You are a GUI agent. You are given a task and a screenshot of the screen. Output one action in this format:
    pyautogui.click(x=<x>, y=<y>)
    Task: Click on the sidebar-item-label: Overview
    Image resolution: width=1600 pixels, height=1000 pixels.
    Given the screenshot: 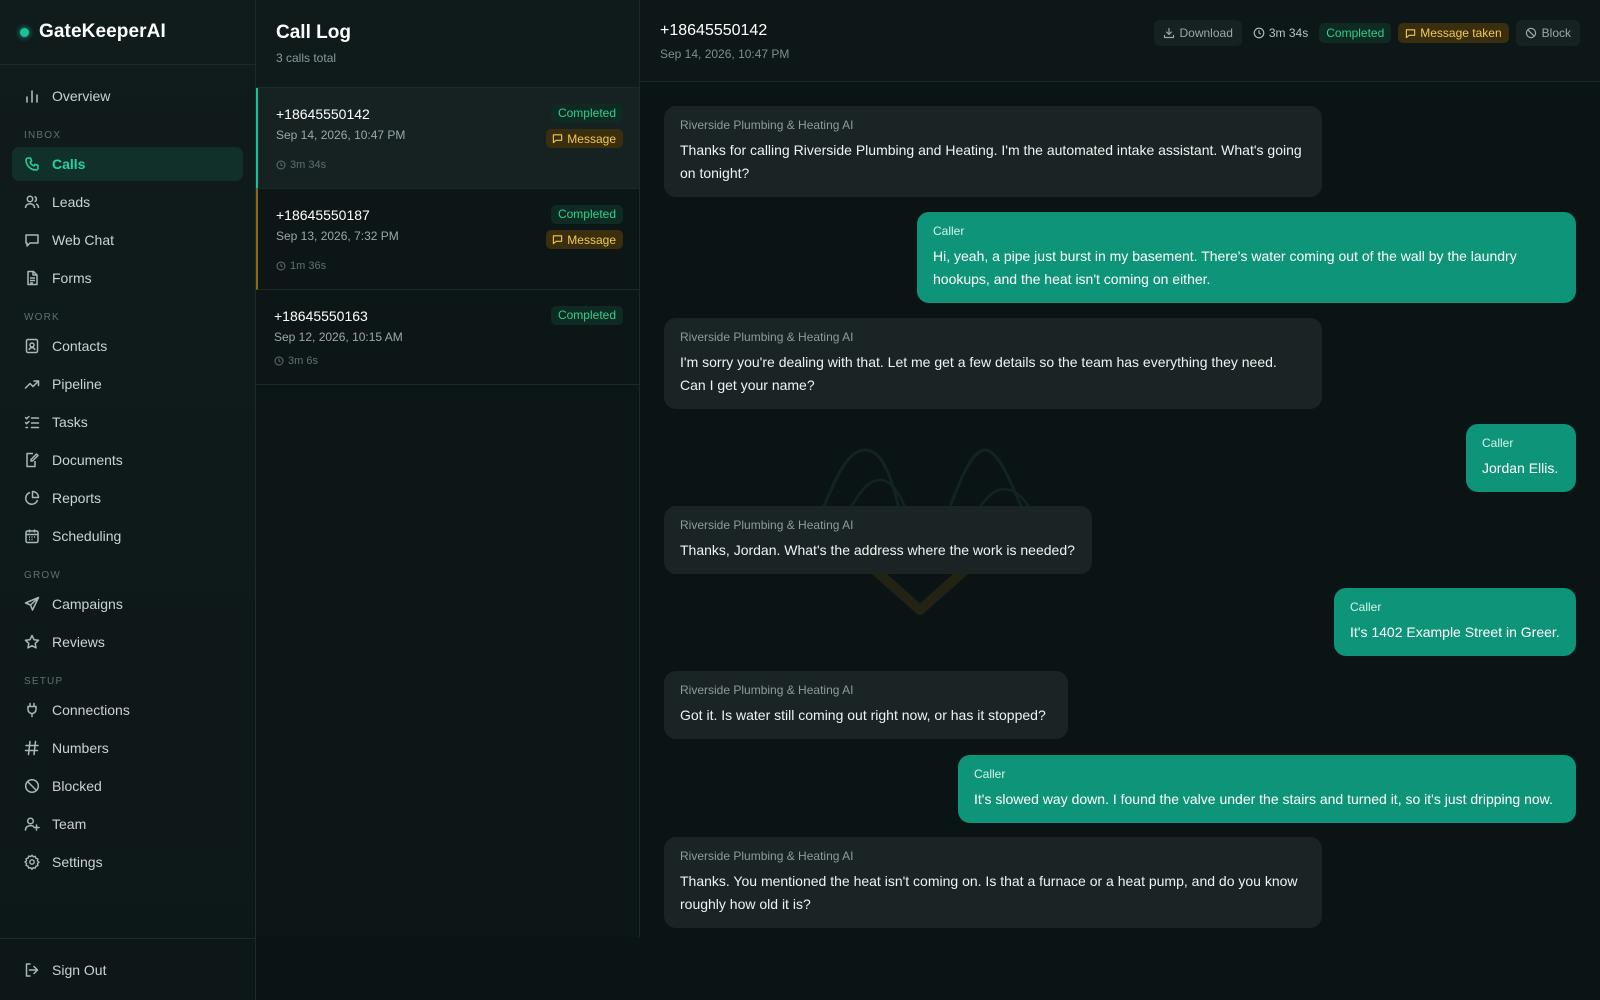 What is the action you would take?
    pyautogui.click(x=81, y=96)
    